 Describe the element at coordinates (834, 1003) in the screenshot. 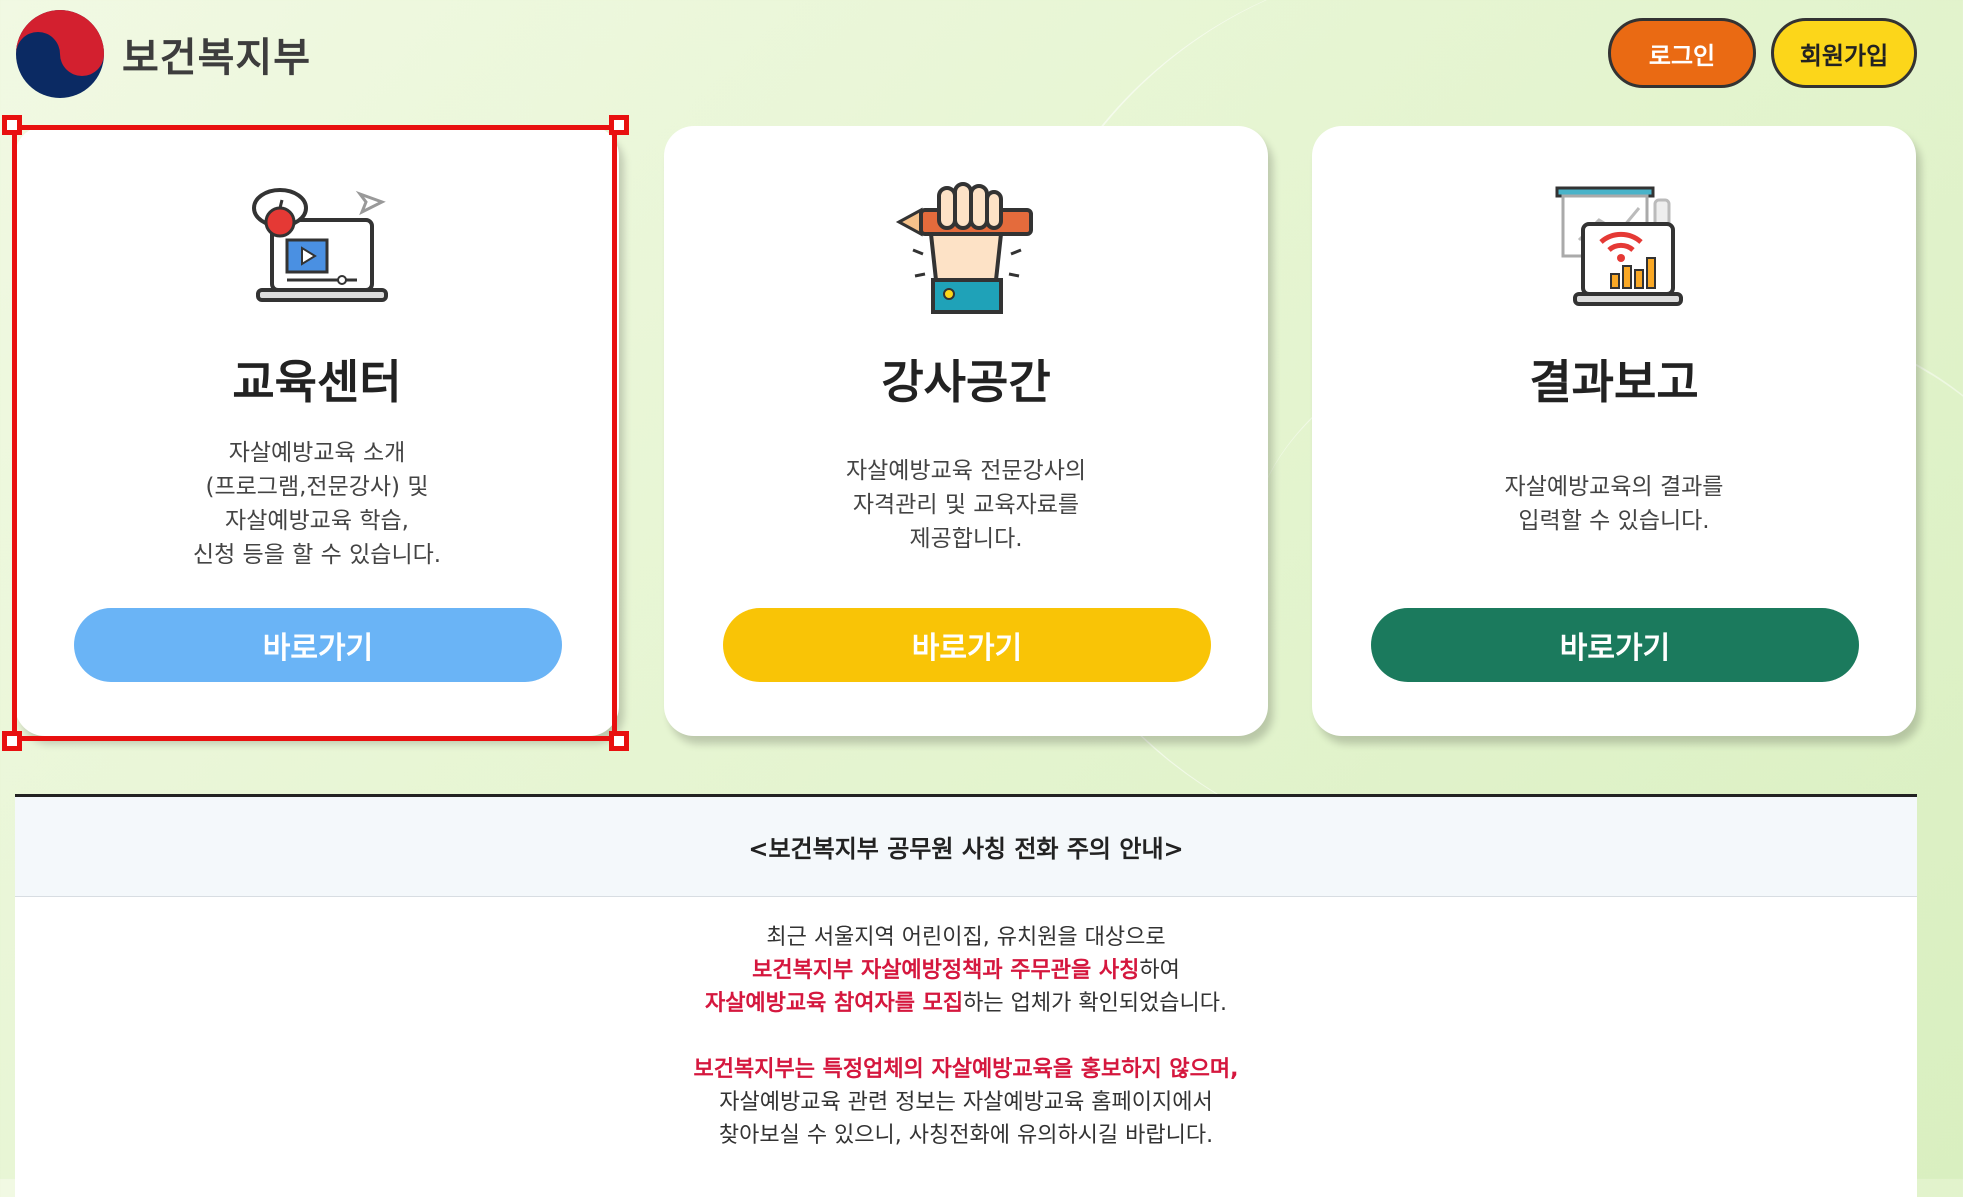

I see `notice-highlight: 자살예방교육 참여자를 모집` at that location.